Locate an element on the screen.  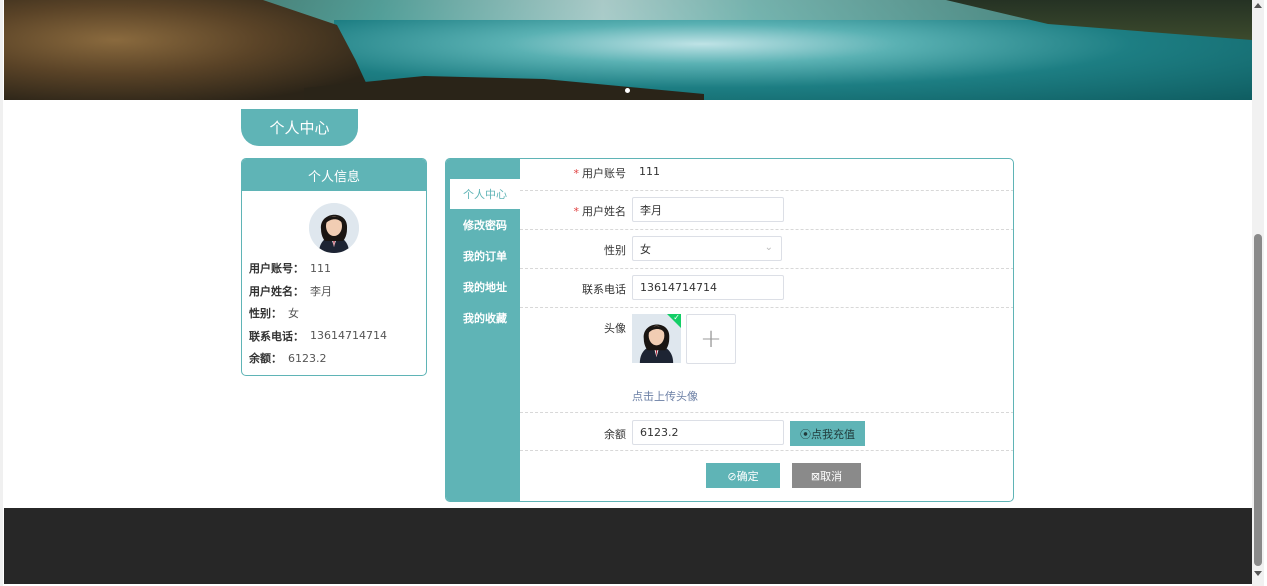
info-row-balance: 余额： 6123.2 is located at coordinates (318, 358).